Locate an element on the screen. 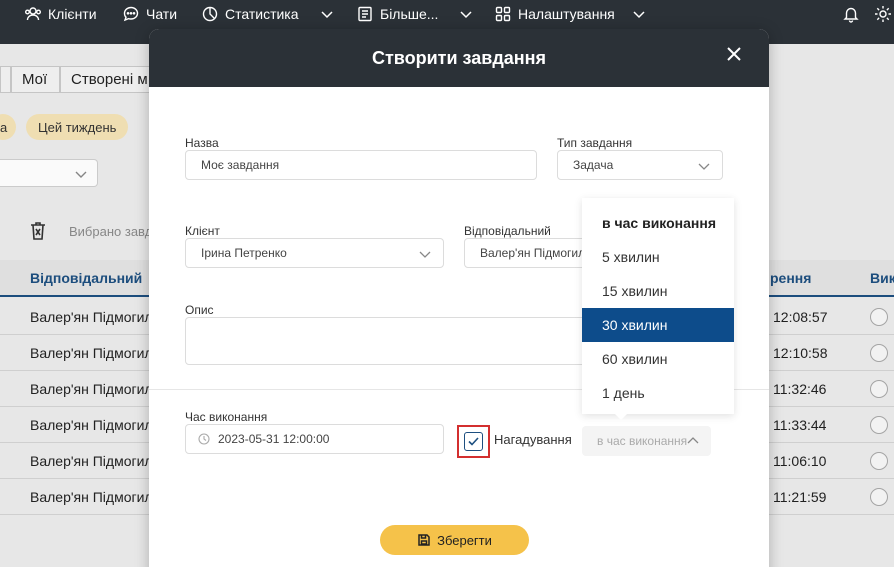 Image resolution: width=894 pixels, height=567 pixels. task-name-value: Моє завдання is located at coordinates (240, 165).